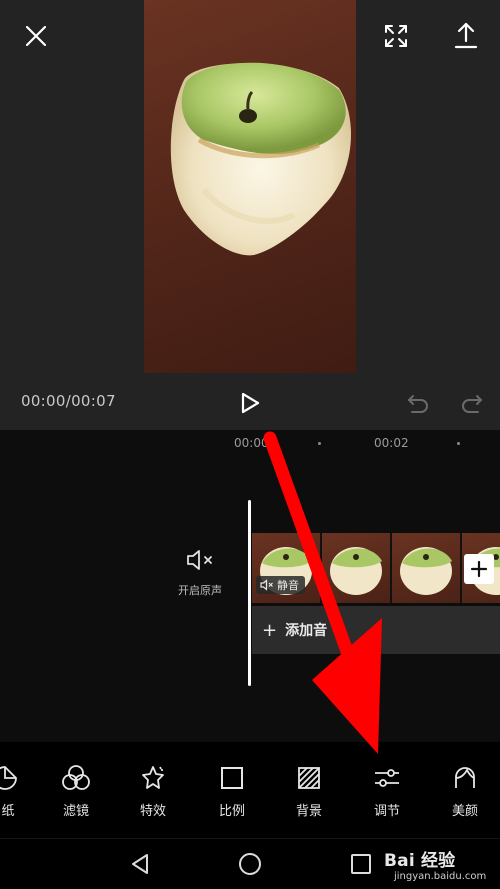 The height and width of the screenshot is (889, 500). I want to click on home-button, so click(250, 864).